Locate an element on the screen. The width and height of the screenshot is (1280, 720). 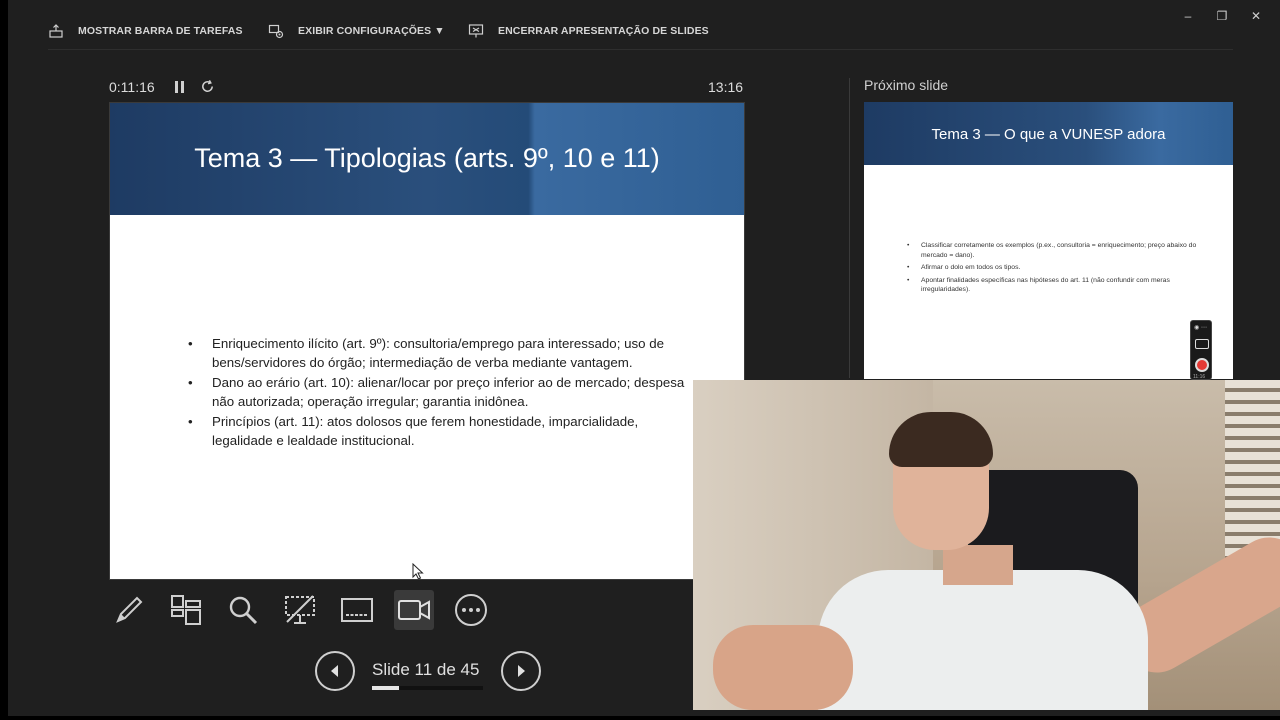
show-taskbar-label: MOSTRAR BARRA DE TAREFAS is located at coordinates (160, 31).